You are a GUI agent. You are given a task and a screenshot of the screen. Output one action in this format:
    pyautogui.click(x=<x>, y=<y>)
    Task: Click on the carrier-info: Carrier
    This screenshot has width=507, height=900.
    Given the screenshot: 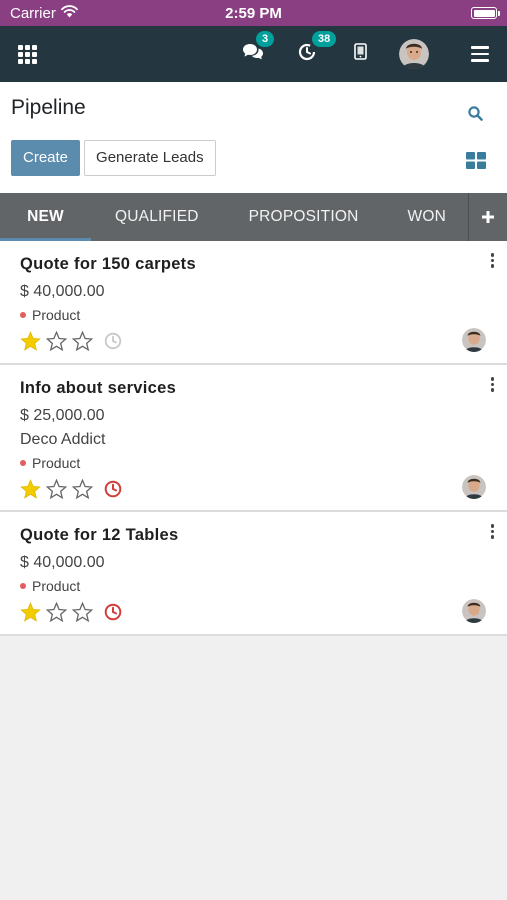 What is the action you would take?
    pyautogui.click(x=44, y=13)
    